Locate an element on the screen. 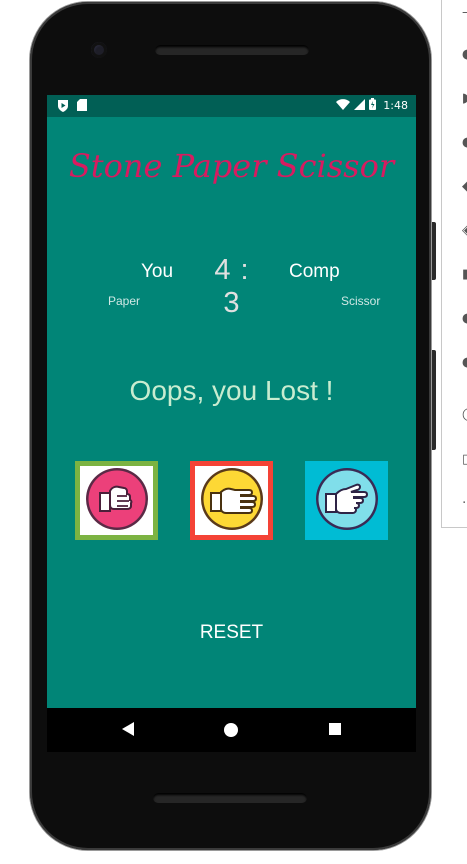 The height and width of the screenshot is (864, 467). reset-button: RESET is located at coordinates (231, 633).